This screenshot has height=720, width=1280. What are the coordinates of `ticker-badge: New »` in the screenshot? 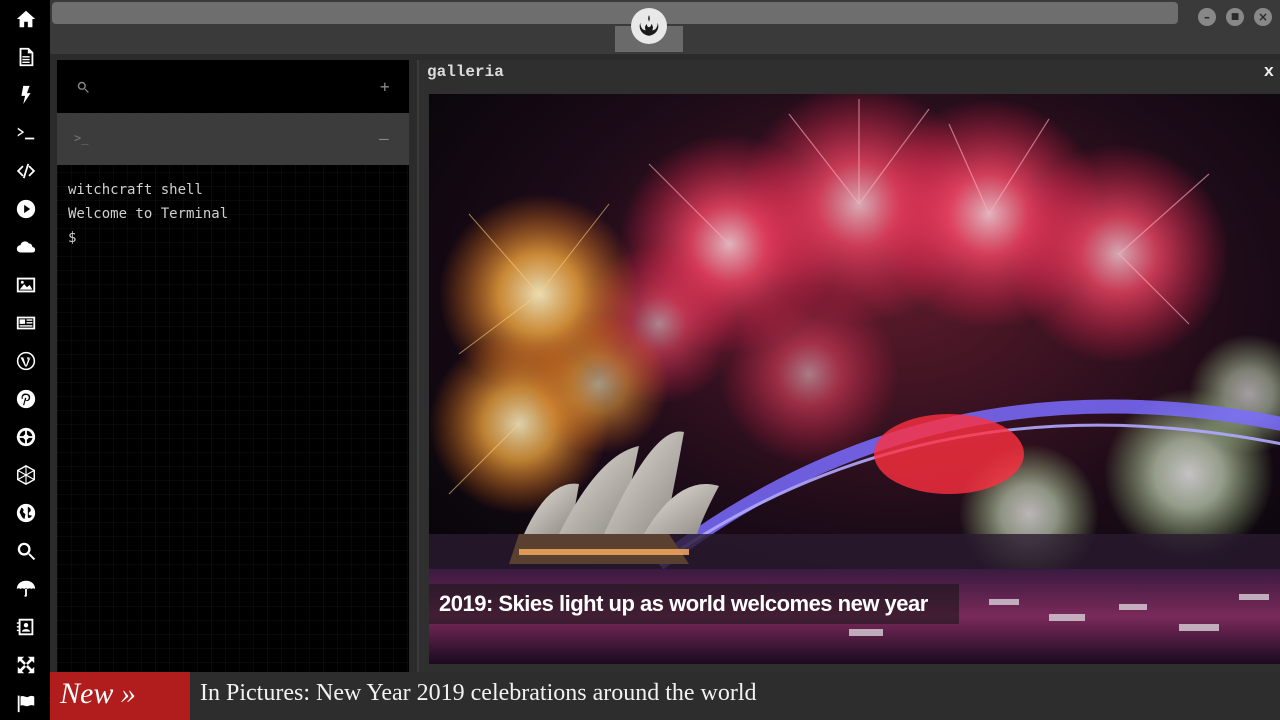 It's located at (120, 696).